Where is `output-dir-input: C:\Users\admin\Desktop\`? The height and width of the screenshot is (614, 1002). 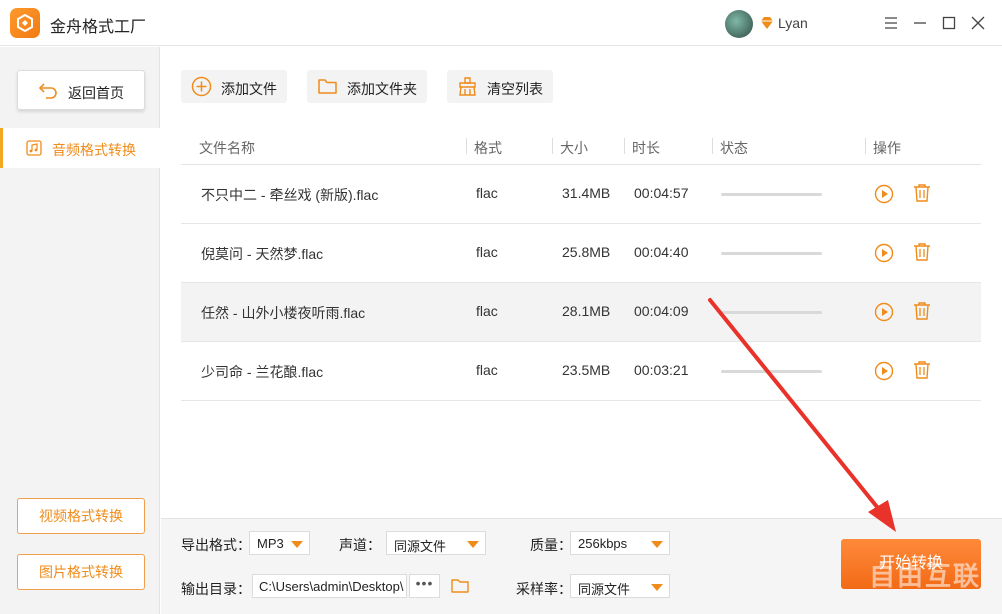
output-dir-input: C:\Users\admin\Desktop\ is located at coordinates (329, 586).